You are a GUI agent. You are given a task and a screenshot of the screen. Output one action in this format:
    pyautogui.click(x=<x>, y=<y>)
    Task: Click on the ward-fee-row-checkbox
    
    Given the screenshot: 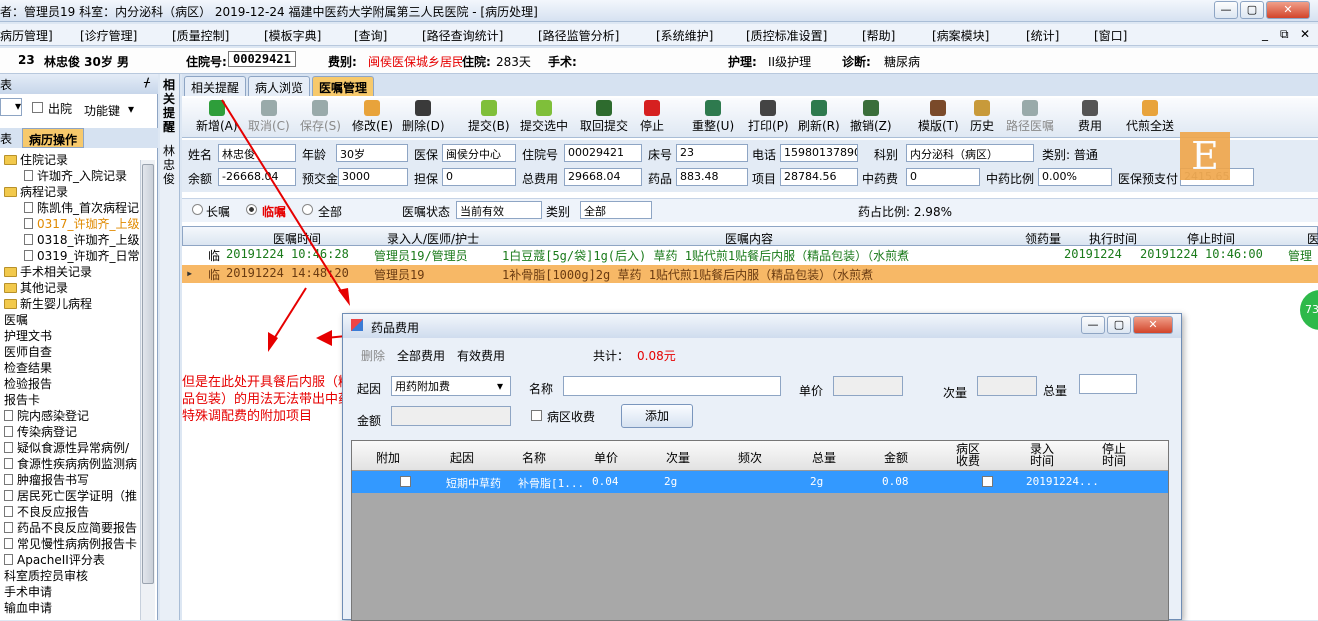 What is the action you would take?
    pyautogui.click(x=987, y=481)
    